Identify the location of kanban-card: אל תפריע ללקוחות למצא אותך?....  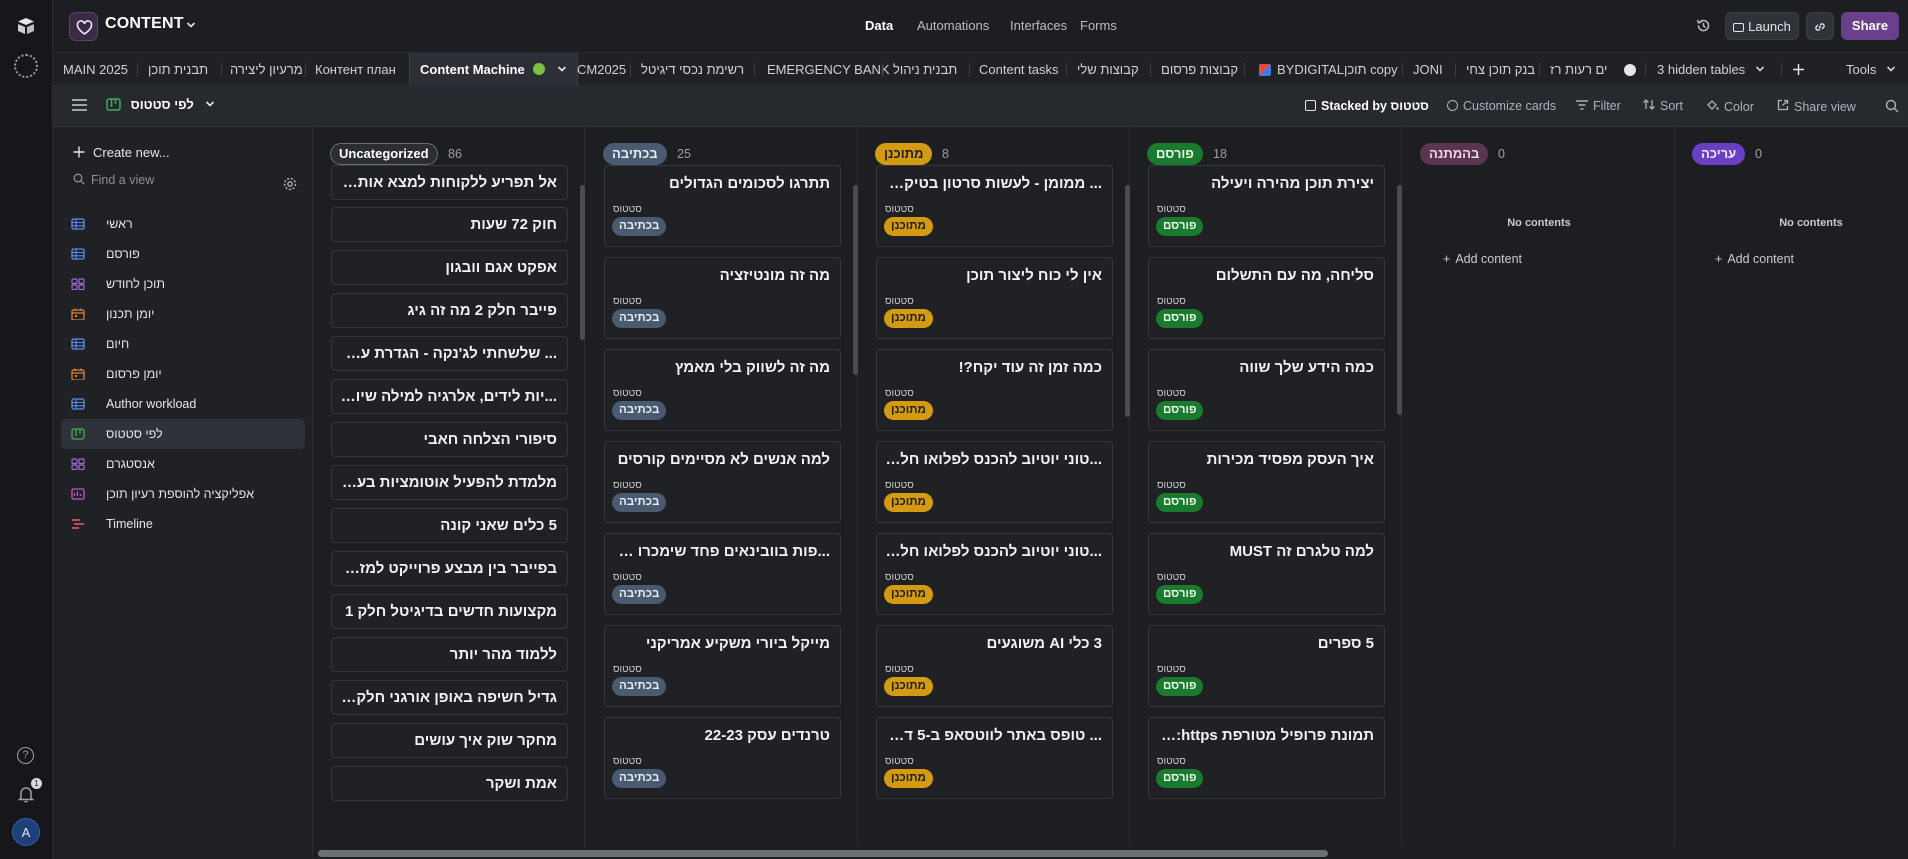
(449, 182).